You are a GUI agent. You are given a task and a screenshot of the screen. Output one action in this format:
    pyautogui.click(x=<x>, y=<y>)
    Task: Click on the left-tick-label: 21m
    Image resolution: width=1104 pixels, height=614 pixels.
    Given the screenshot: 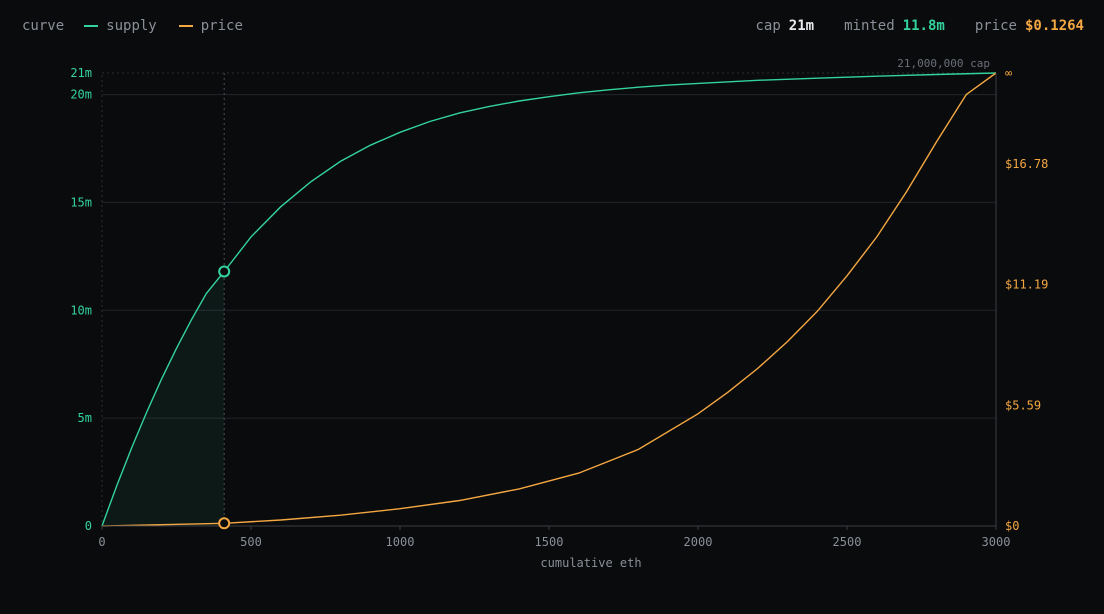 What is the action you would take?
    pyautogui.click(x=81, y=73)
    